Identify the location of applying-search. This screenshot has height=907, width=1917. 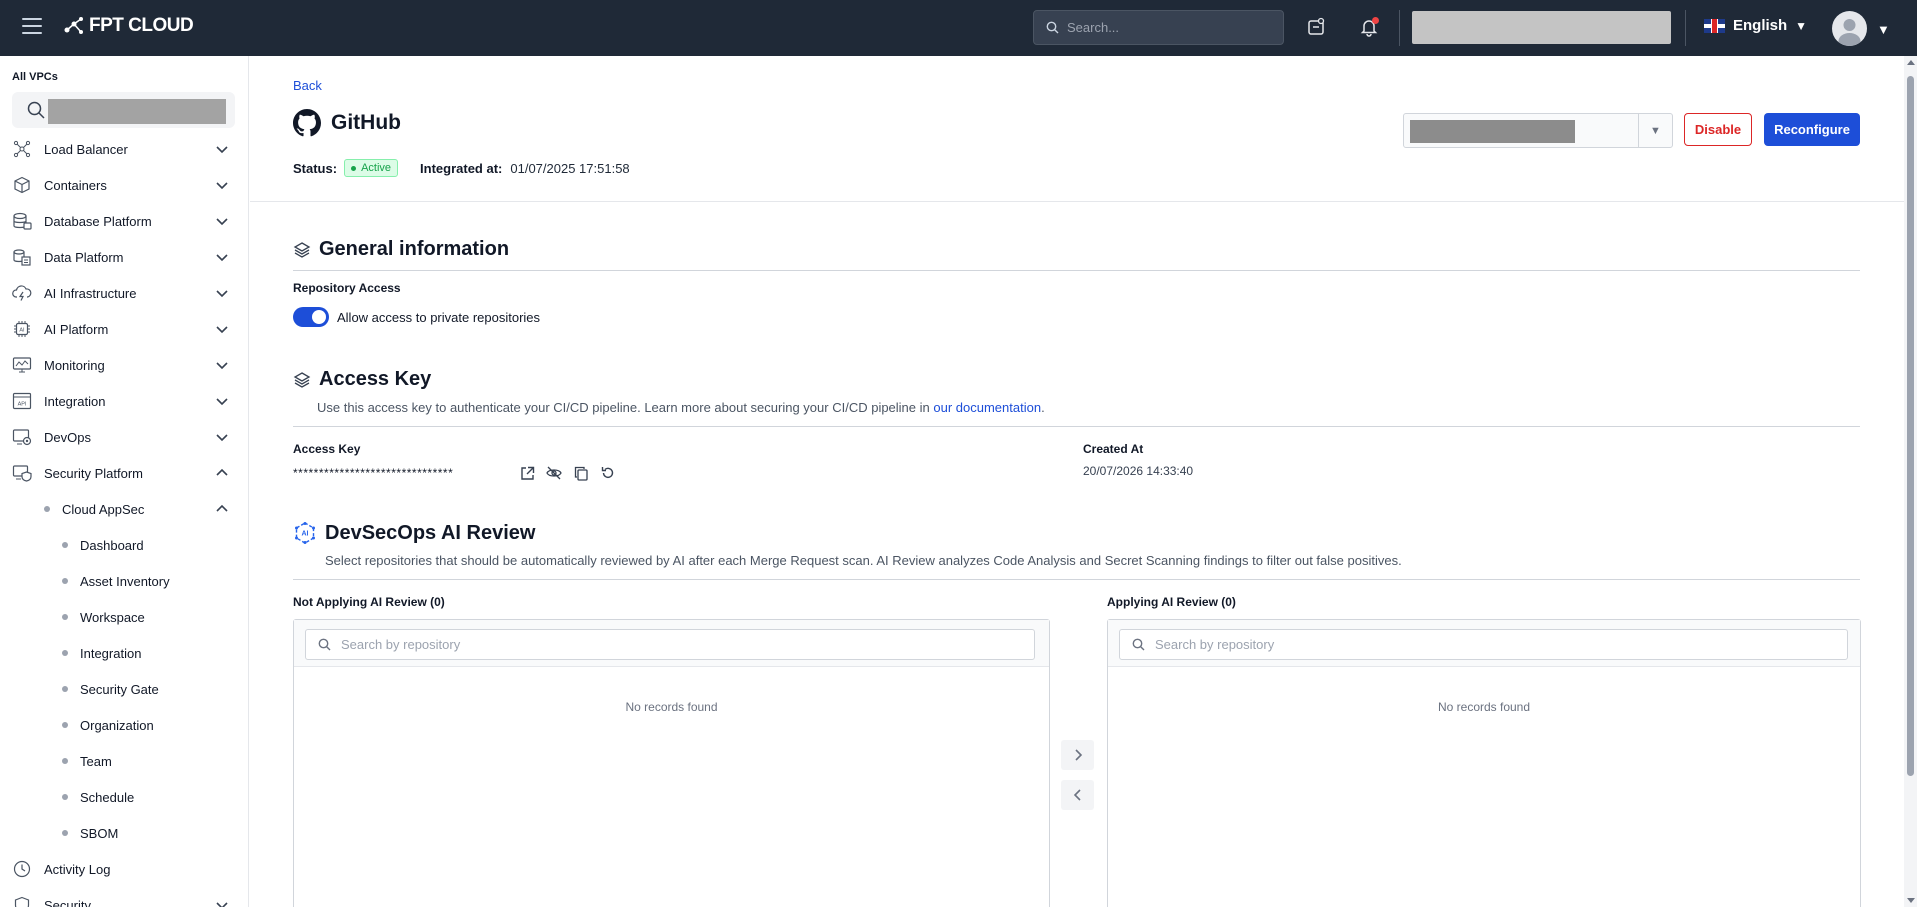
(1483, 644).